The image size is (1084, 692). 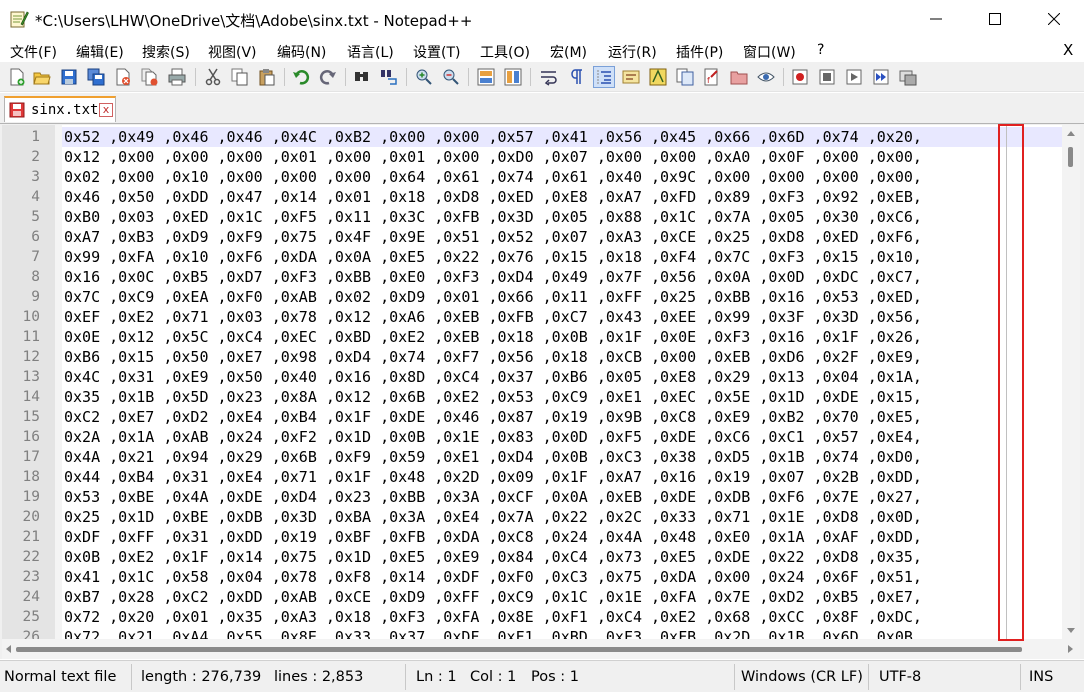 I want to click on menu-settings: 设置(T), so click(x=436, y=52).